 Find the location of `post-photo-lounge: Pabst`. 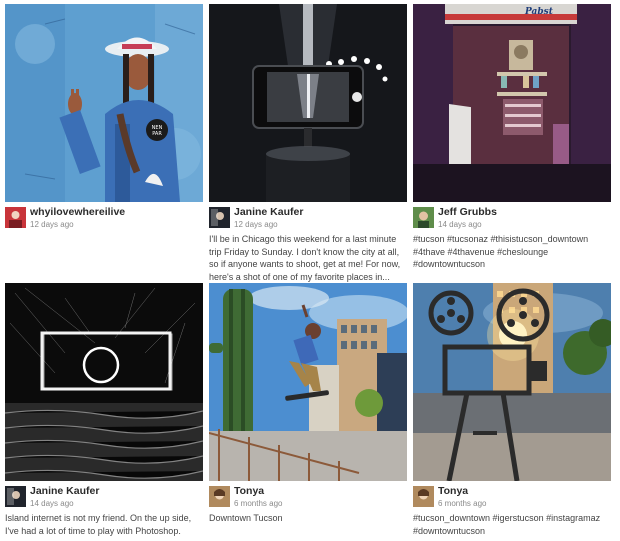

post-photo-lounge: Pabst is located at coordinates (512, 103).